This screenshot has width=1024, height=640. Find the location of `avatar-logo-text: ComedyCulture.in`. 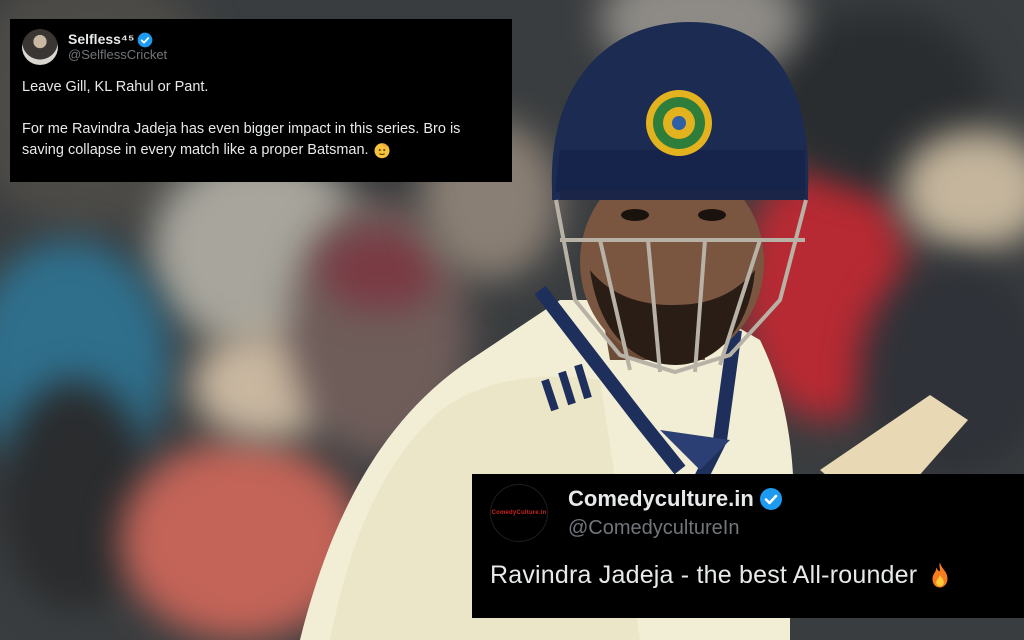

avatar-logo-text: ComedyCulture.in is located at coordinates (519, 513).